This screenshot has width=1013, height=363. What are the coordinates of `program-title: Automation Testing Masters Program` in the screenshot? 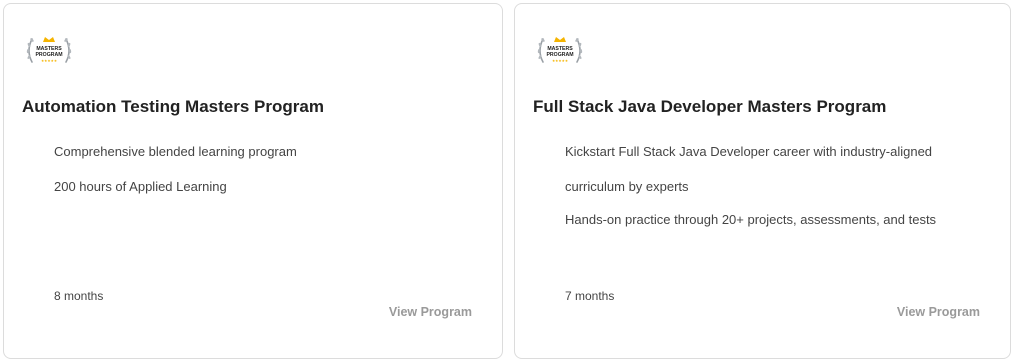 It's located at (173, 106).